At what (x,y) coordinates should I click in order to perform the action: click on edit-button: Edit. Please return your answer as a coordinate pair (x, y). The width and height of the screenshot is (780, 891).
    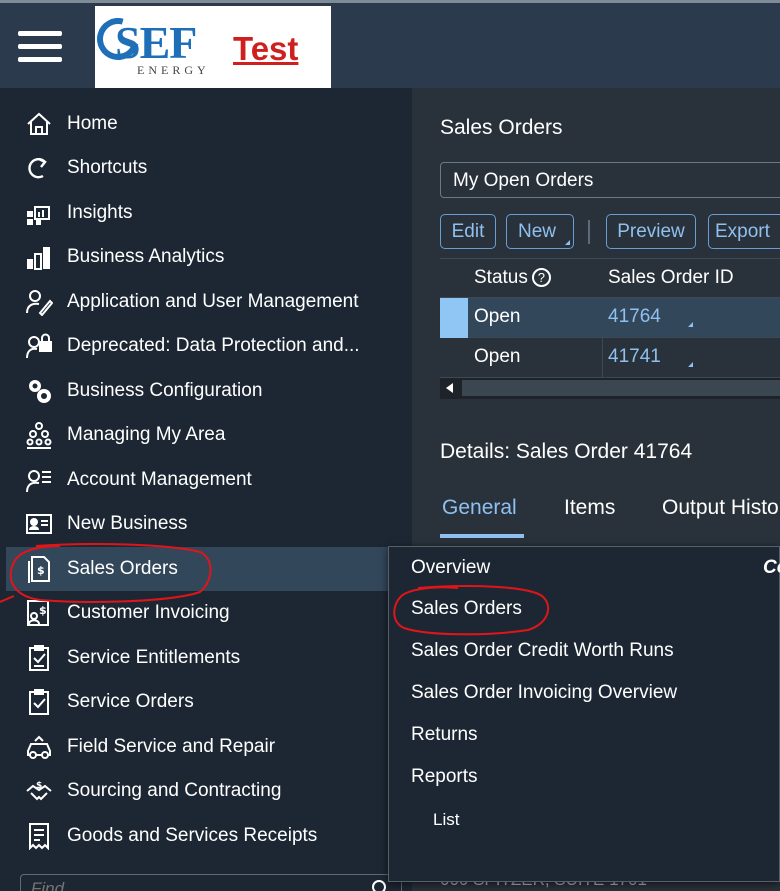
    Looking at the image, I should click on (468, 231).